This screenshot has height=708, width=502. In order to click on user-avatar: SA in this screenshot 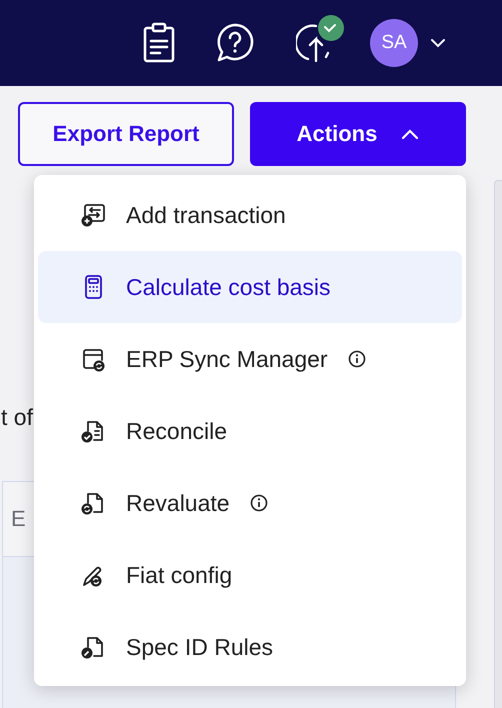, I will do `click(394, 43)`.